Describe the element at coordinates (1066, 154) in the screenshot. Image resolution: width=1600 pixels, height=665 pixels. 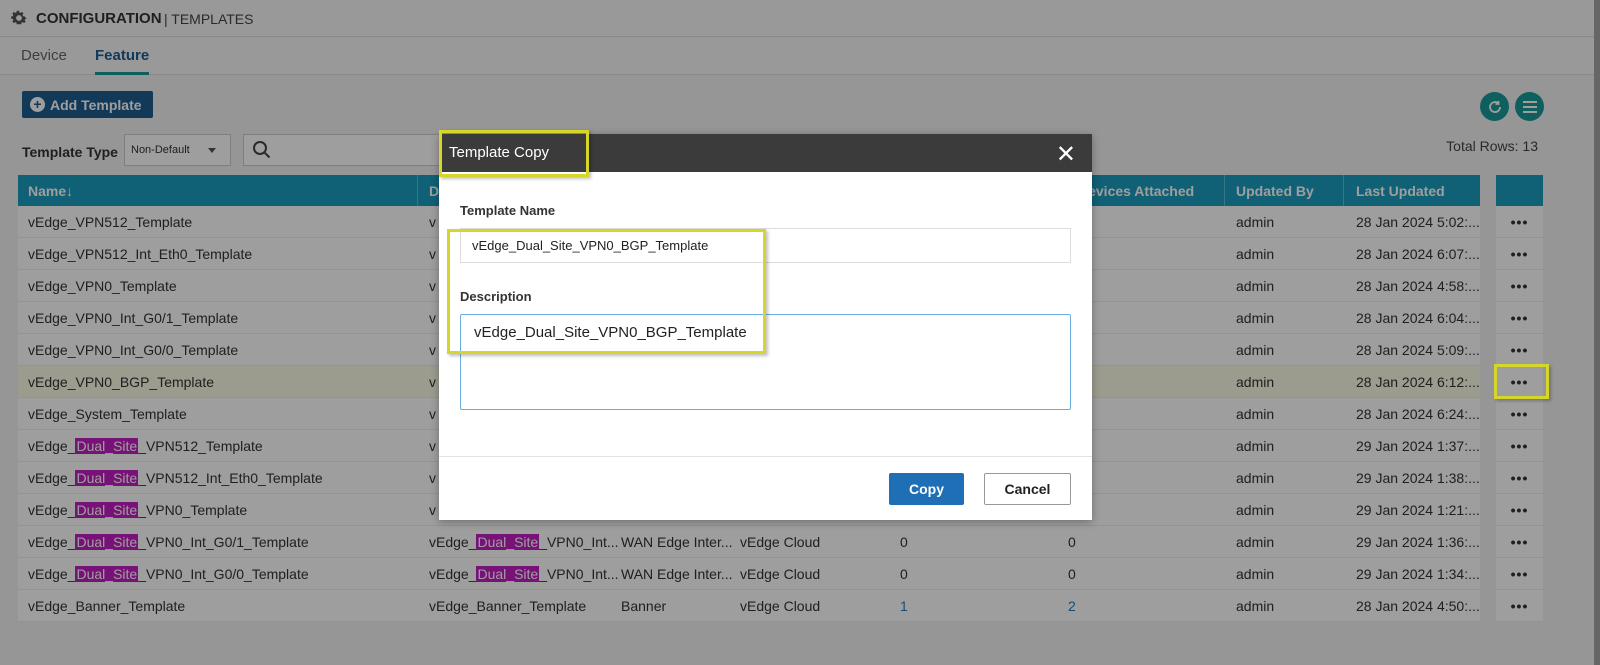
I see `close-icon: ✕` at that location.